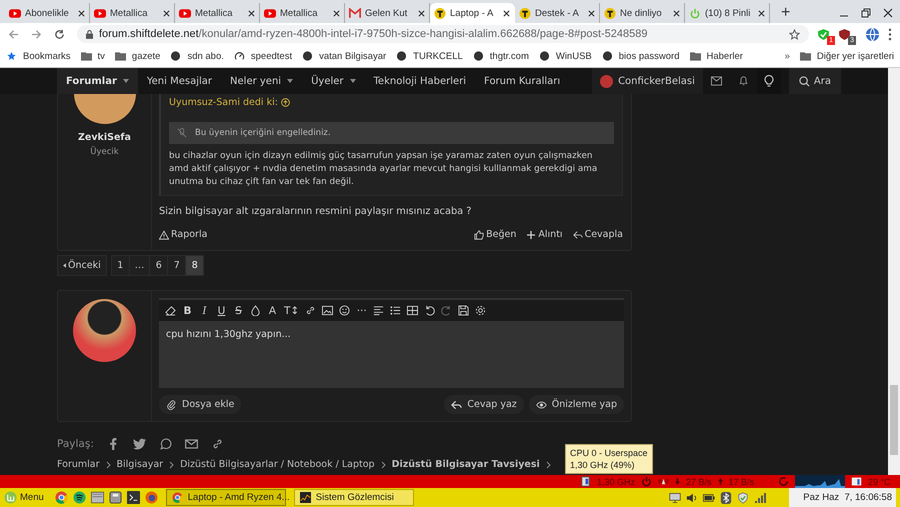  What do you see at coordinates (890, 34) in the screenshot?
I see `menu-icon` at bounding box center [890, 34].